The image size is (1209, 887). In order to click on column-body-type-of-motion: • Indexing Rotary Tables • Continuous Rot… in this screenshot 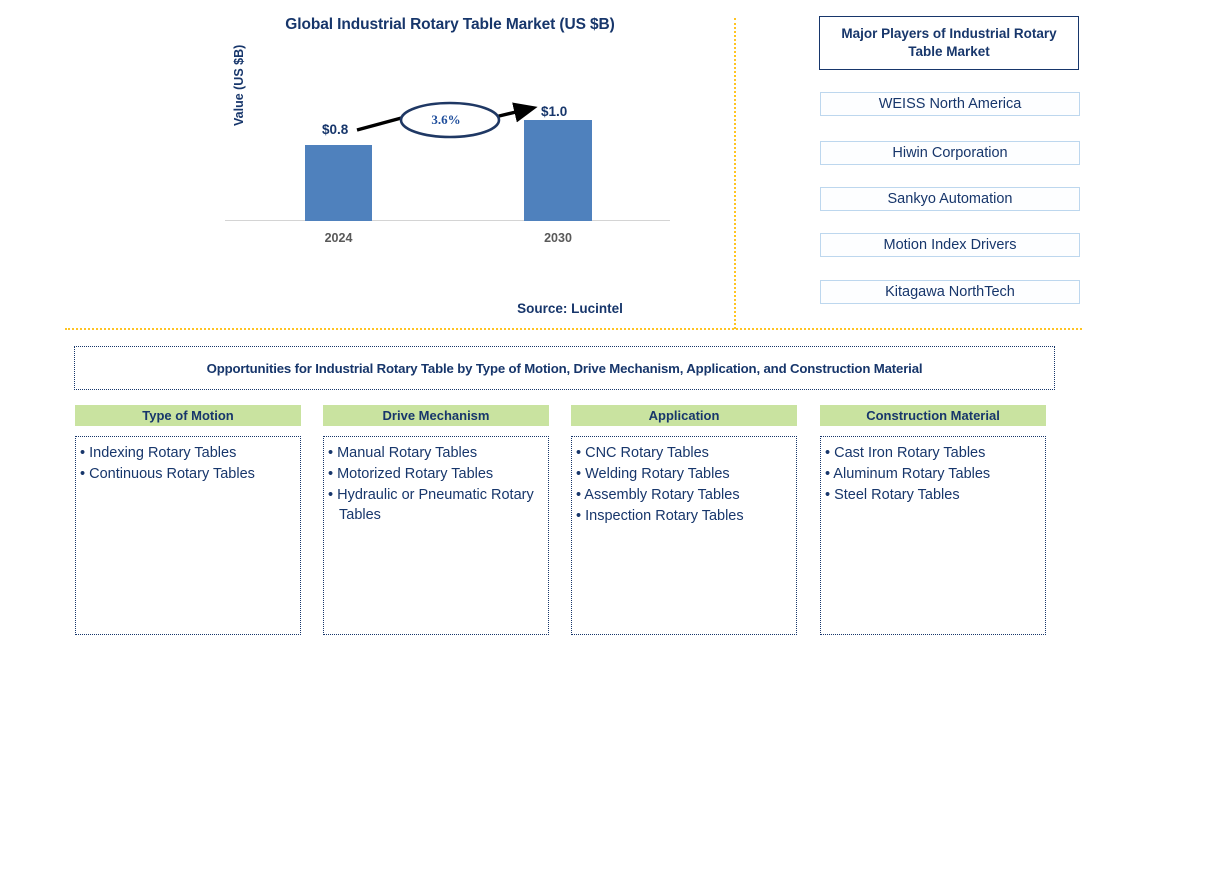, I will do `click(188, 535)`.